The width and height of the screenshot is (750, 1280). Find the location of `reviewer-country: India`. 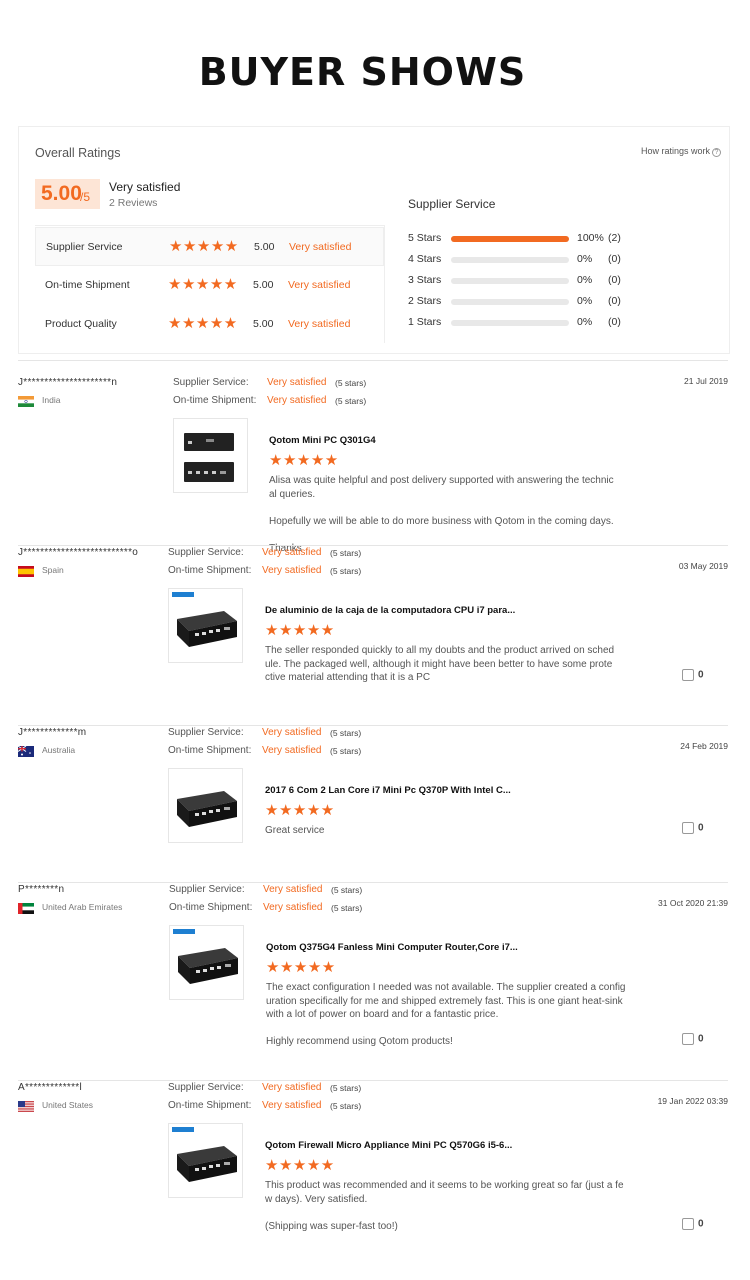

reviewer-country: India is located at coordinates (51, 400).